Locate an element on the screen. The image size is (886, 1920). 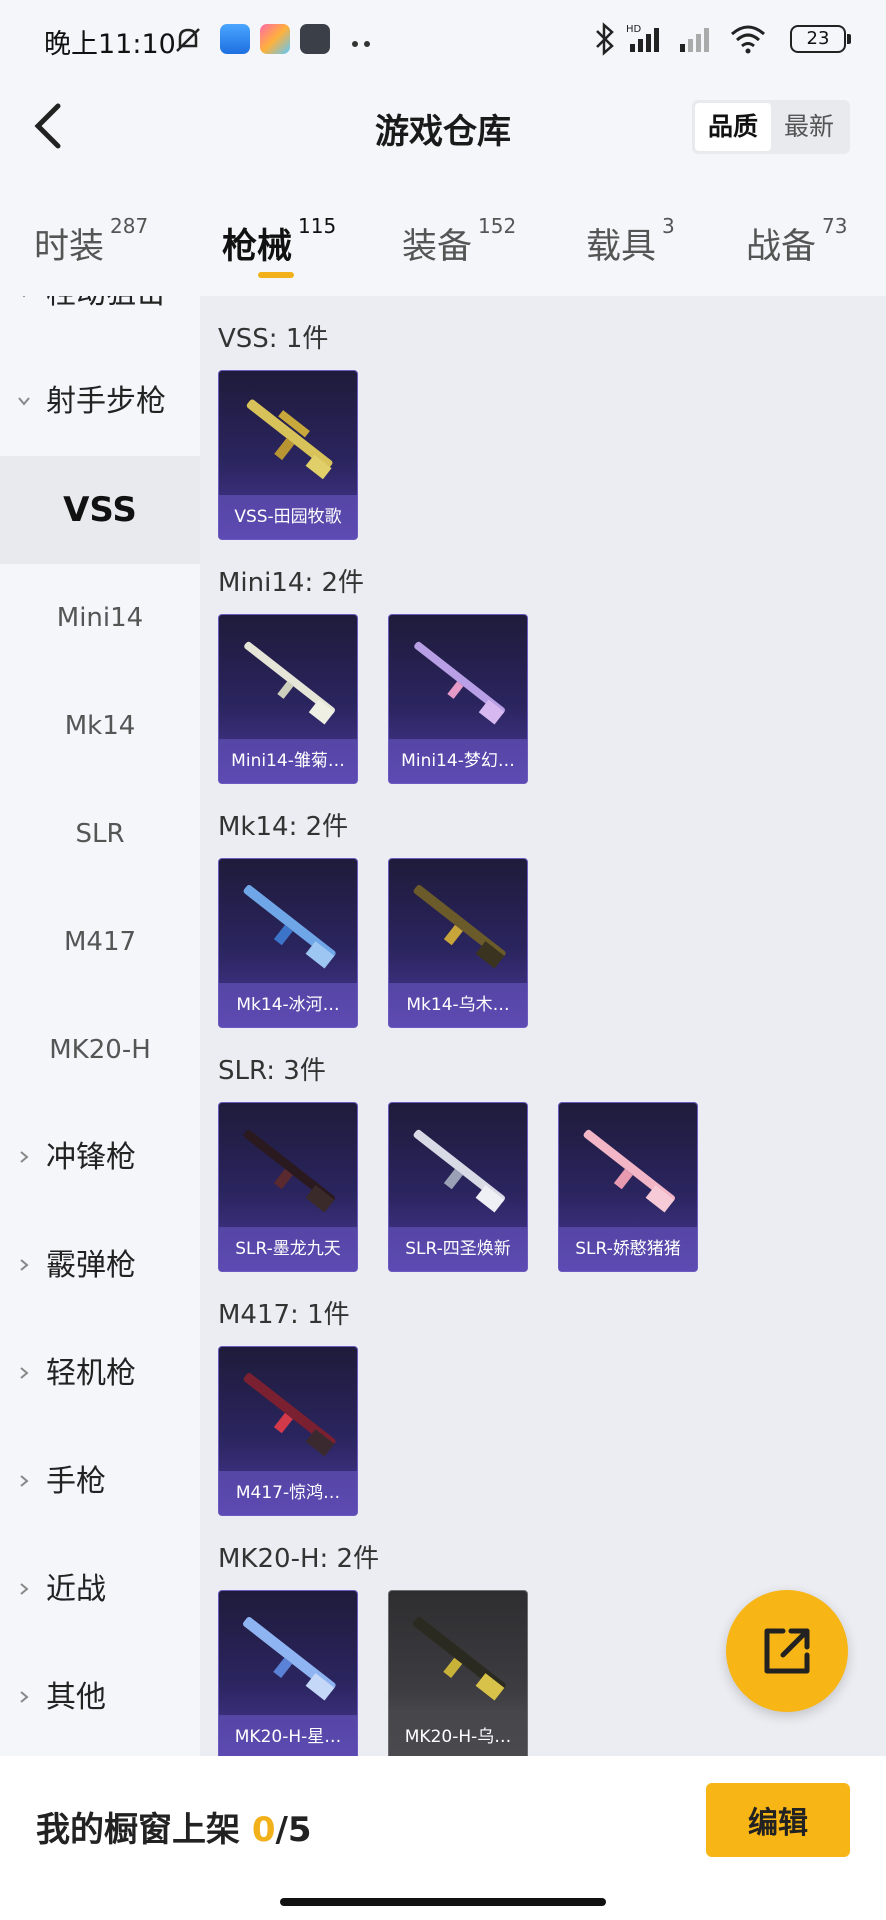
share-external-icon is located at coordinates (787, 1651).